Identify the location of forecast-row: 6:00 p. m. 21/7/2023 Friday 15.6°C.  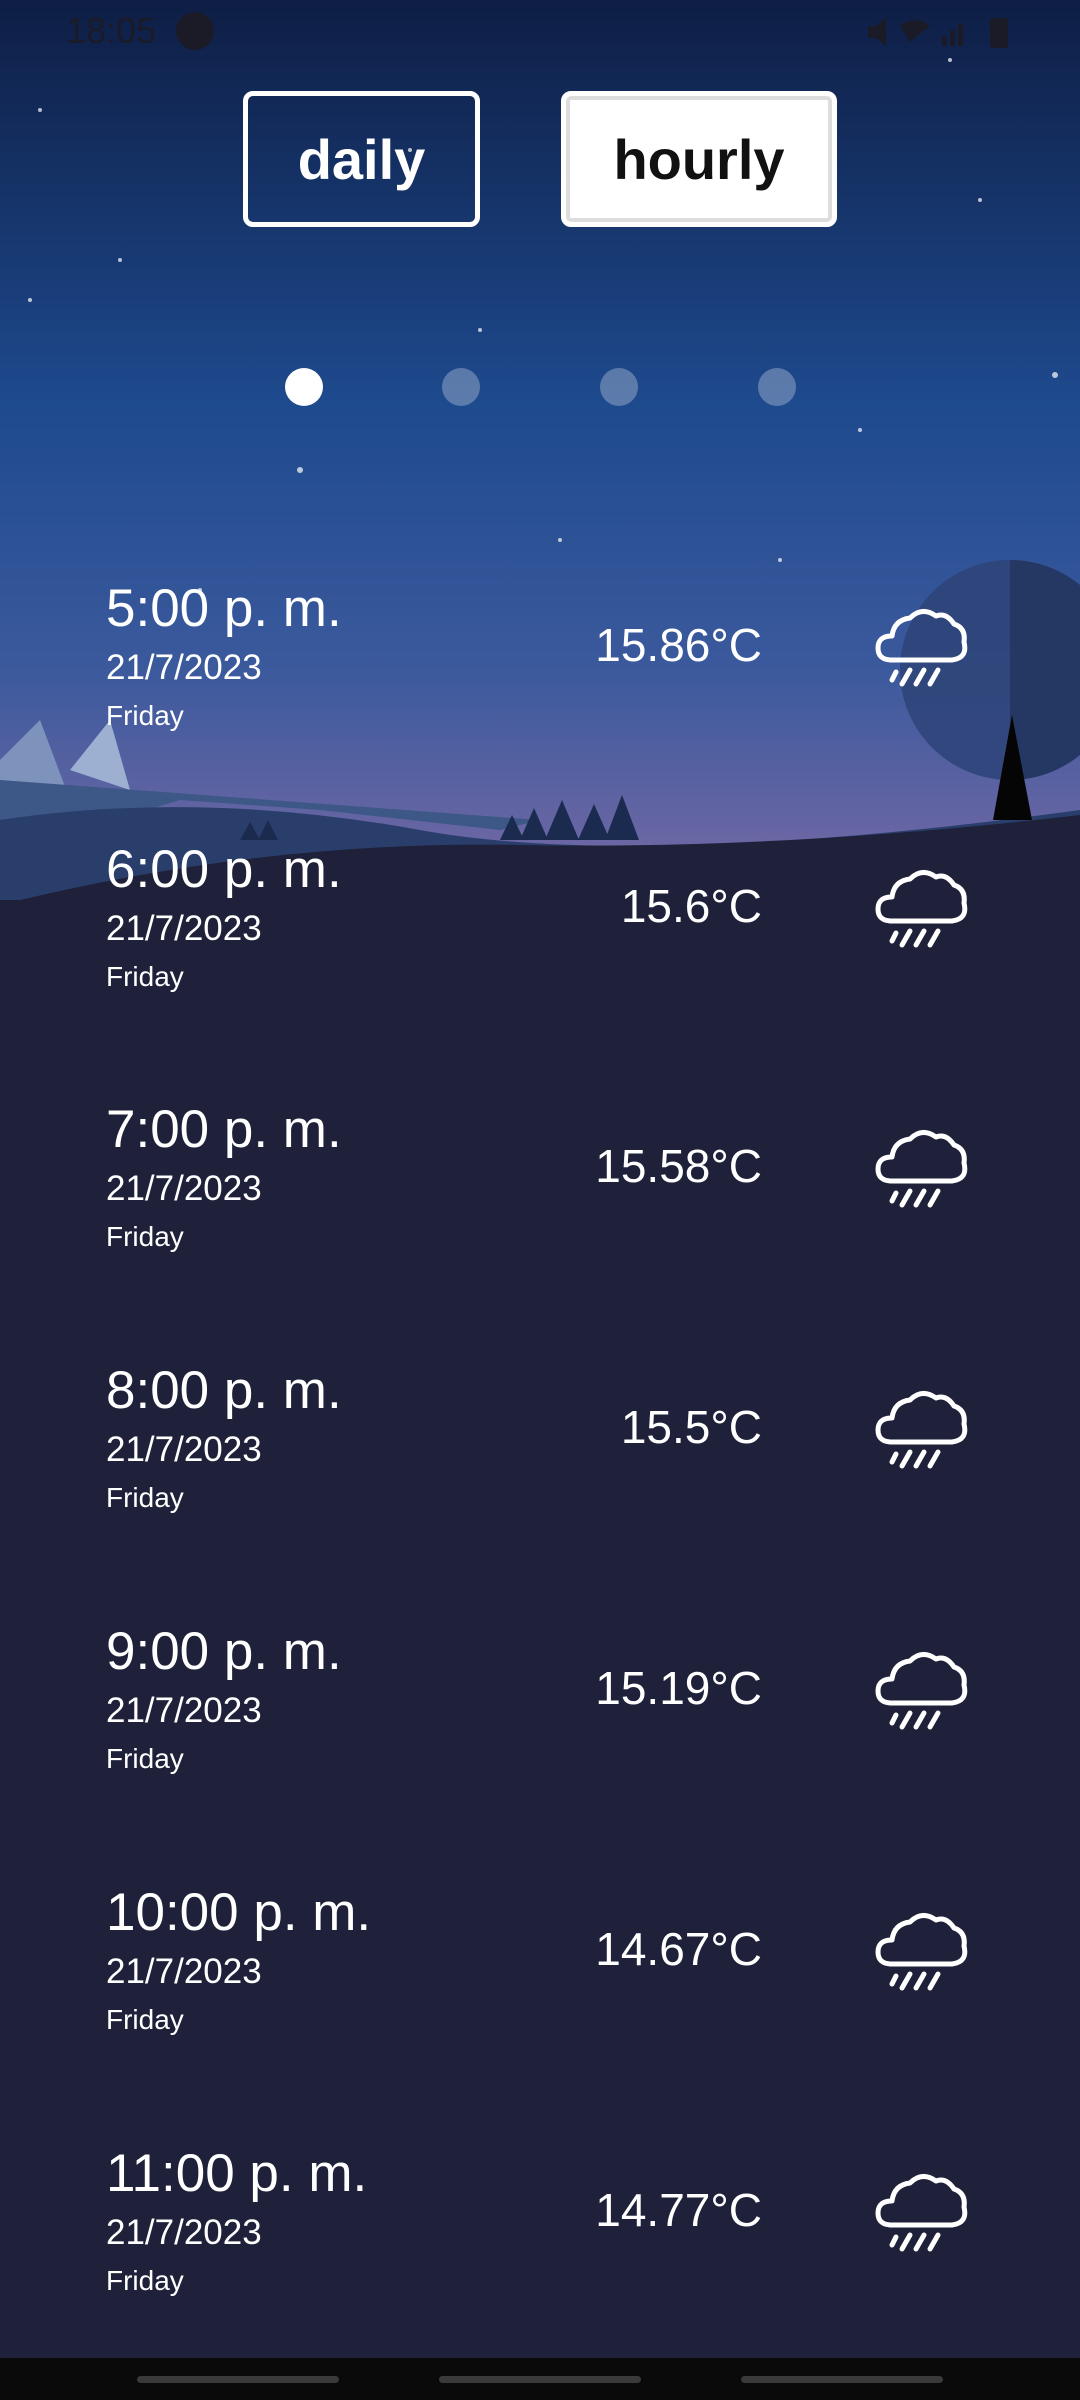
(540, 939).